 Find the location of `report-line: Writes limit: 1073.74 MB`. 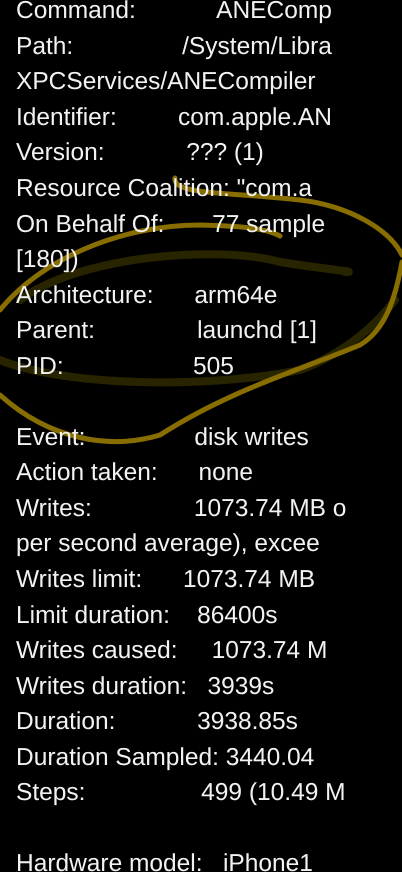

report-line: Writes limit: 1073.74 MB is located at coordinates (166, 579).